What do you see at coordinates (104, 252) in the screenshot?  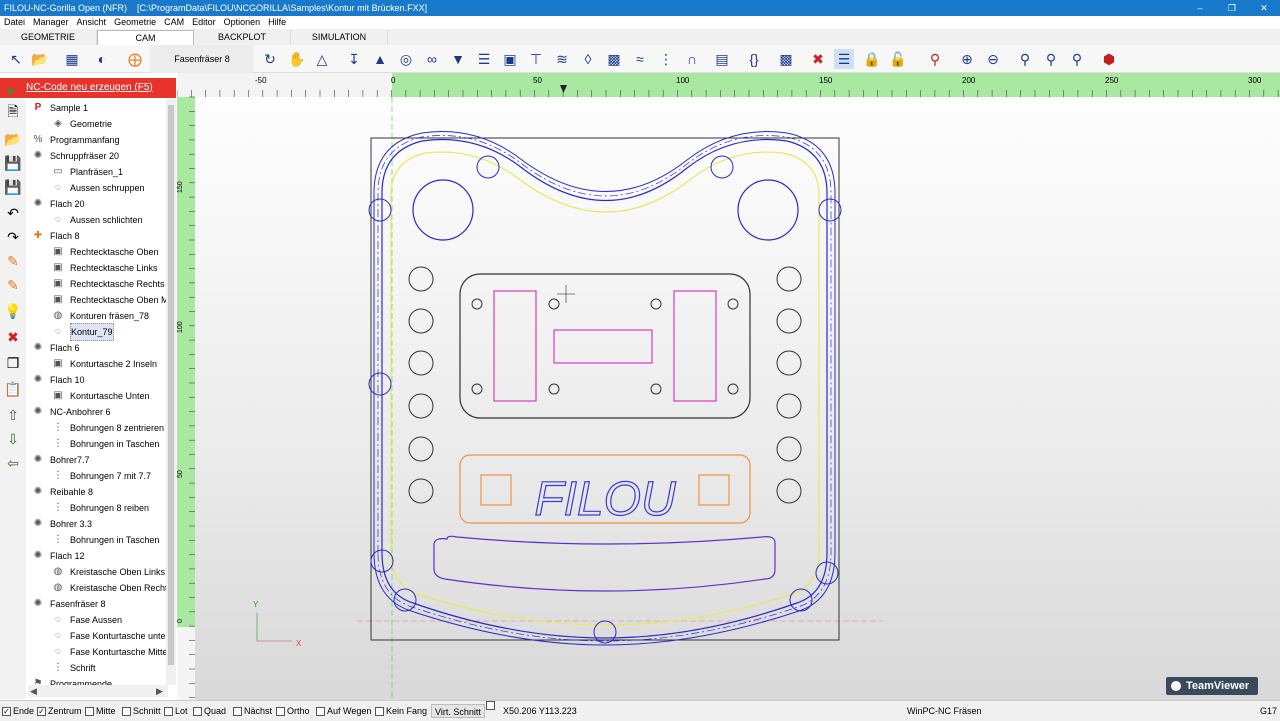 I see `tree-item: ▣ Rechtecktasche Oben` at bounding box center [104, 252].